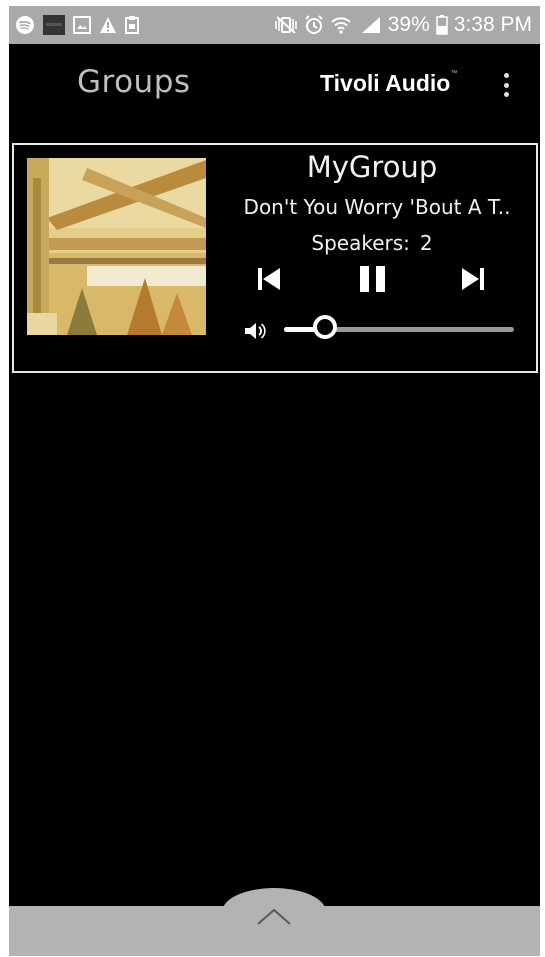 This screenshot has height=957, width=545. I want to click on battery-percent: 39%, so click(408, 24).